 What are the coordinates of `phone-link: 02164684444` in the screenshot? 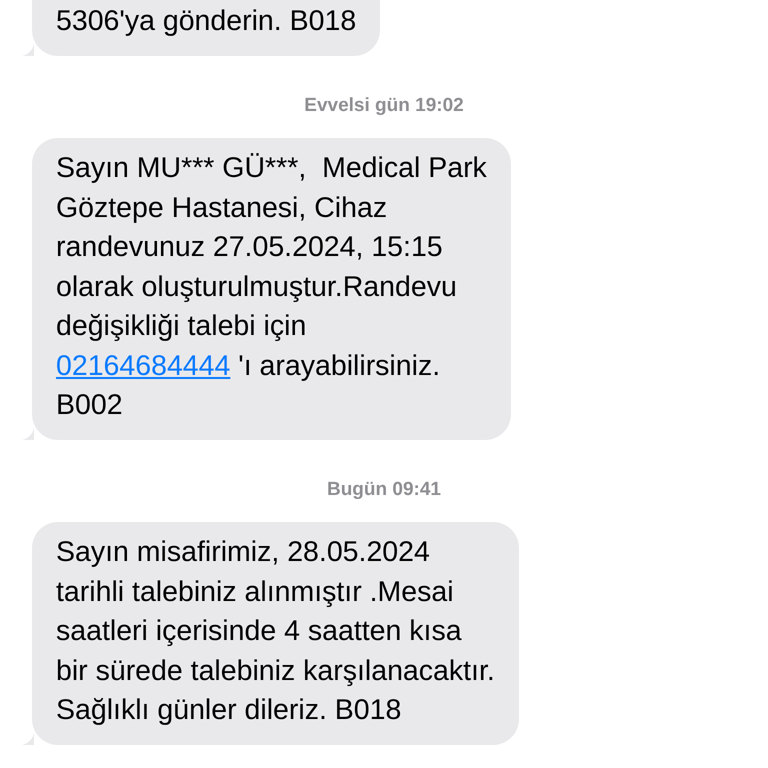 It's located at (143, 366).